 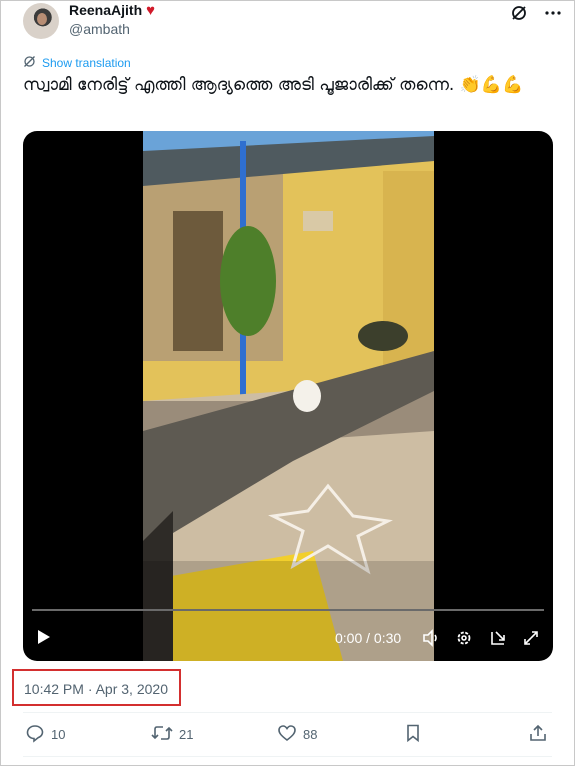 I want to click on tweet-header-actions, so click(x=536, y=13).